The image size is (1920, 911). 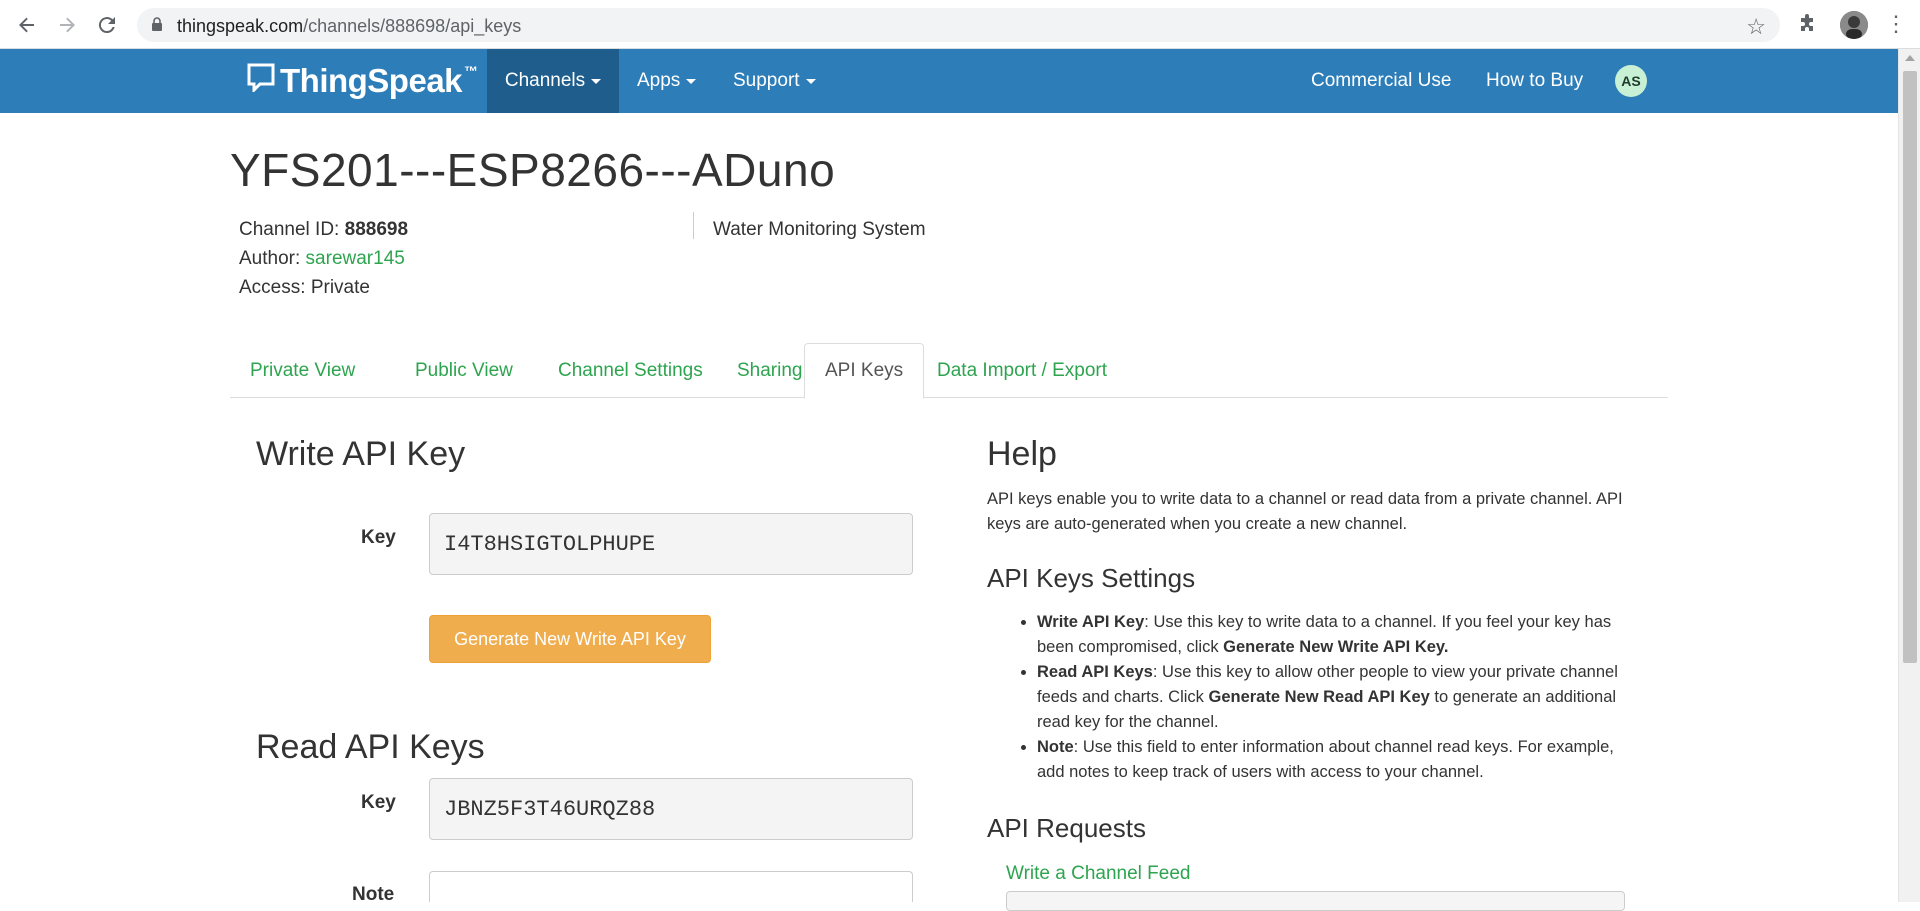 I want to click on tab-channel-settings: Channel Settings, so click(x=630, y=370).